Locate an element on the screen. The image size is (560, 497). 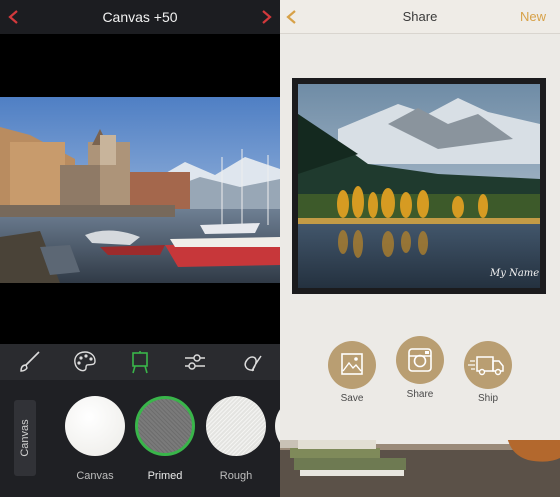
share-button is located at coordinates (420, 360).